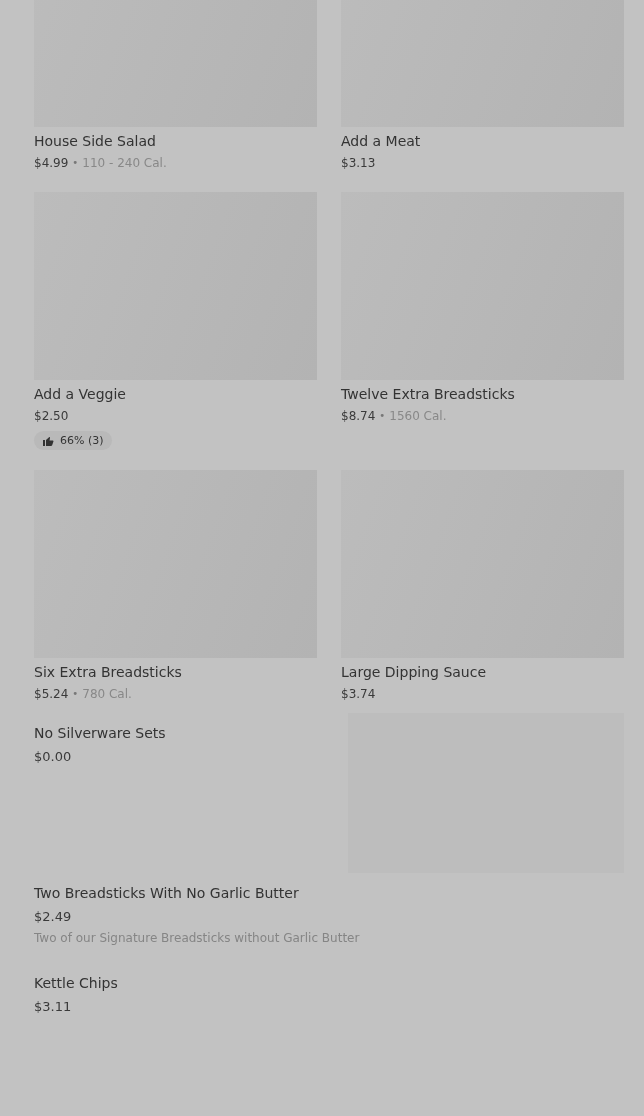 The image size is (644, 1116). Describe the element at coordinates (358, 163) in the screenshot. I see `item-price: $3.13` at that location.